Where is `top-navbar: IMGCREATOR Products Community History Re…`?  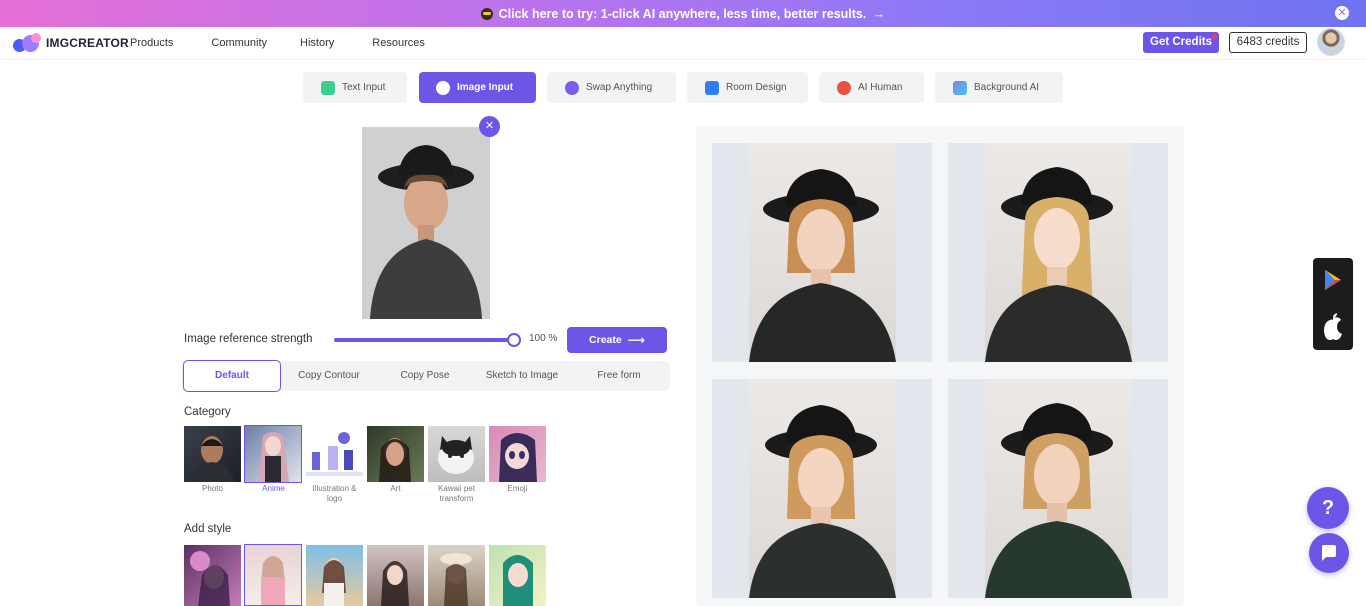 top-navbar: IMGCREATOR Products Community History Re… is located at coordinates (683, 43).